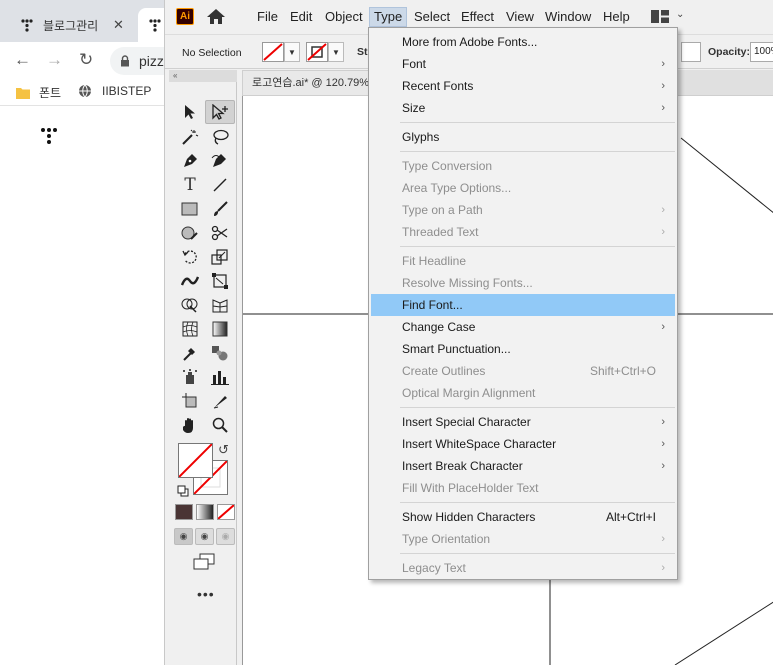 Image resolution: width=773 pixels, height=665 pixels. What do you see at coordinates (216, 16) in the screenshot?
I see `home-icon` at bounding box center [216, 16].